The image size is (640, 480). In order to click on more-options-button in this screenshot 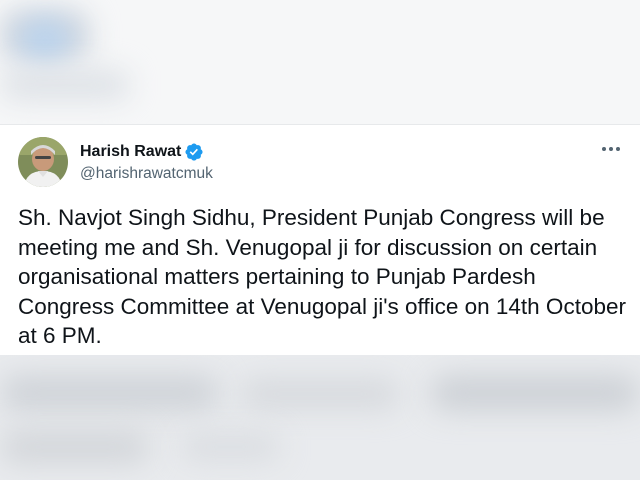, I will do `click(611, 149)`.